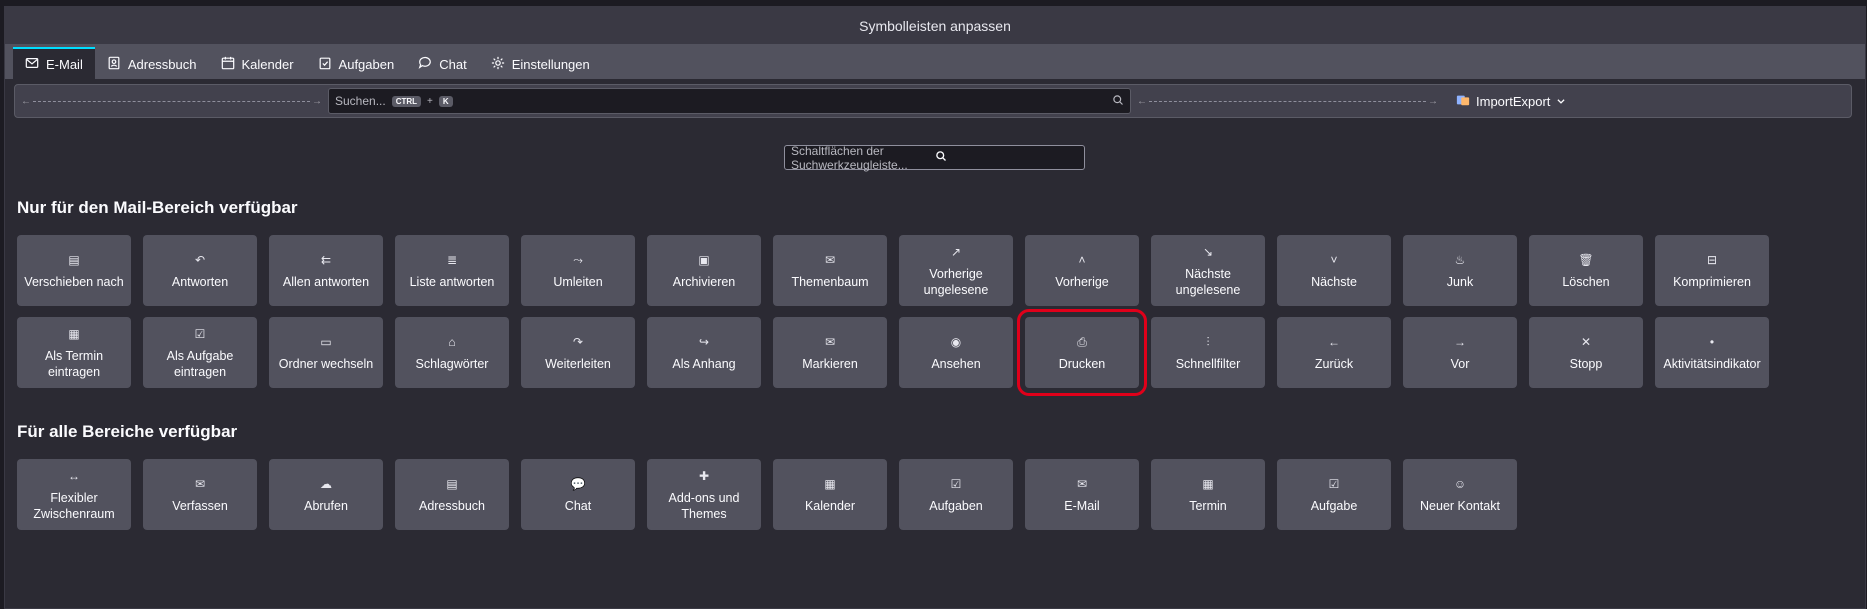 The width and height of the screenshot is (1867, 609). I want to click on trash-icon: 🗑, so click(1586, 259).